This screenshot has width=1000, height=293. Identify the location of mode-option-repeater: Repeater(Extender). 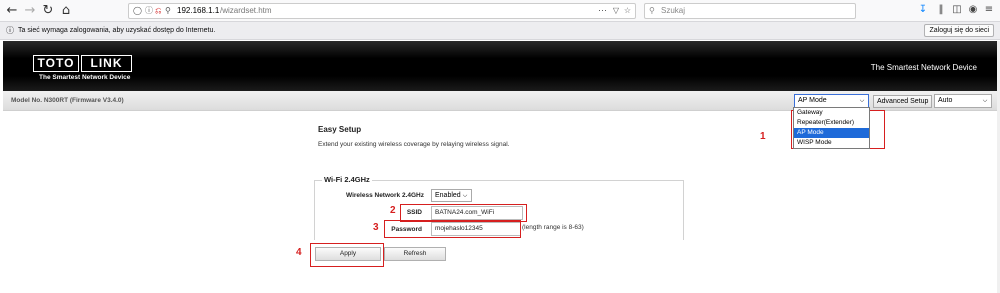
(831, 123).